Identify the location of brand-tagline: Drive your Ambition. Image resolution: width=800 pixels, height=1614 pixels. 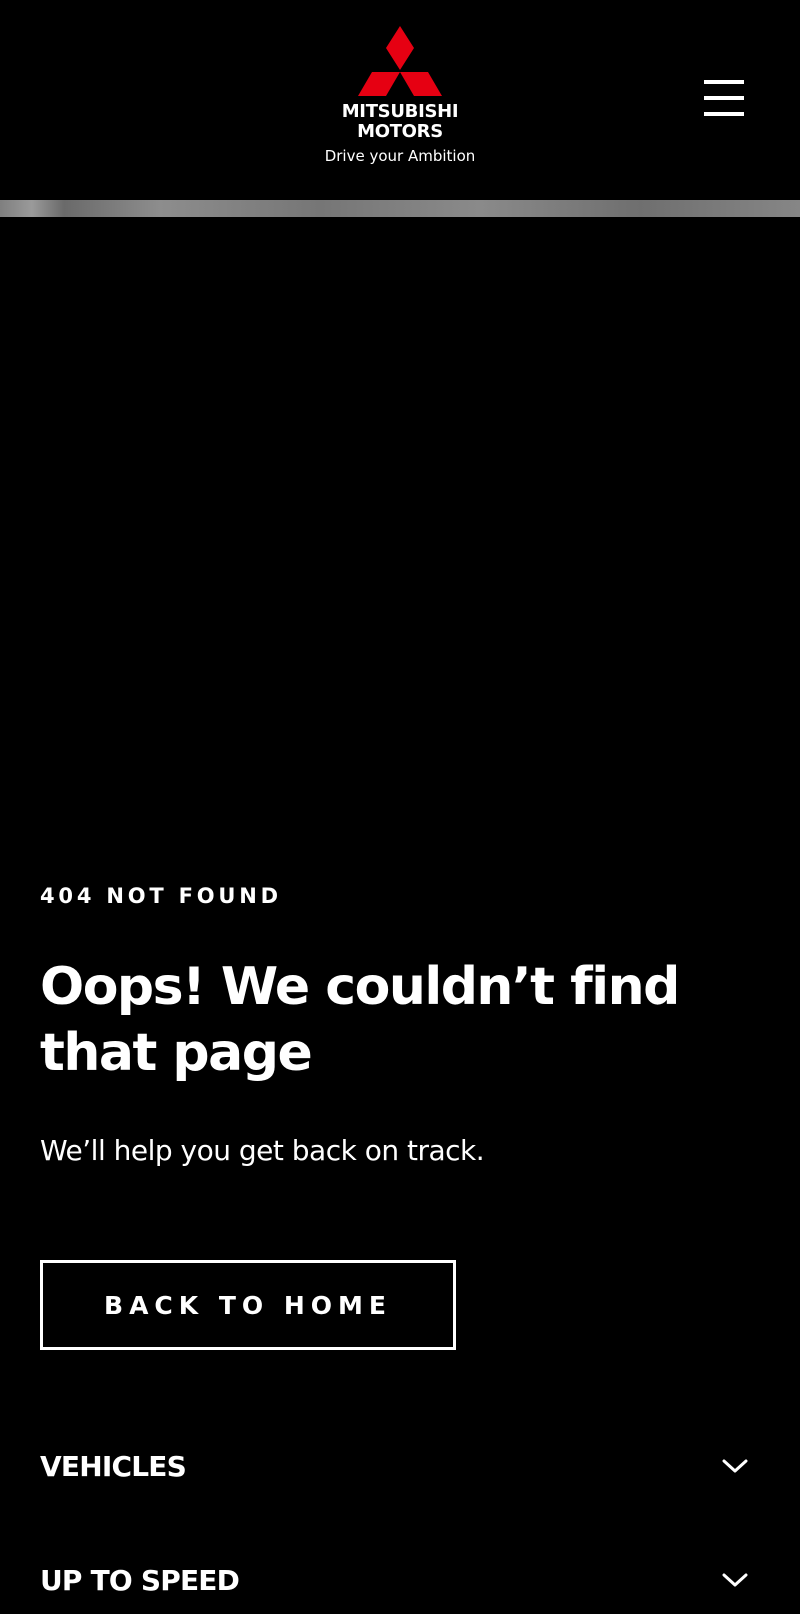
(400, 156).